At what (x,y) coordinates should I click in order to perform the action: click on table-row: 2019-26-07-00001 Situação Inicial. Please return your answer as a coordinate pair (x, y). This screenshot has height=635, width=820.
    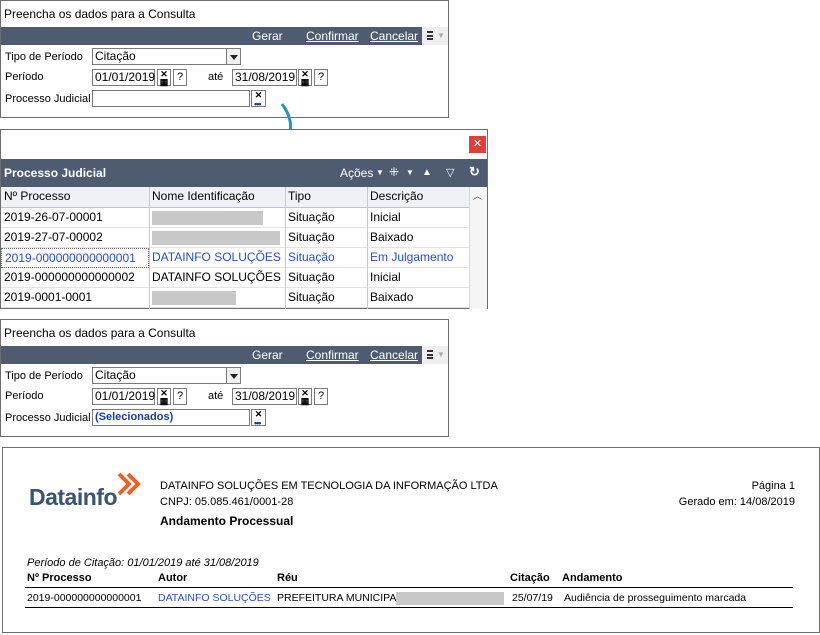
    Looking at the image, I should click on (235, 218).